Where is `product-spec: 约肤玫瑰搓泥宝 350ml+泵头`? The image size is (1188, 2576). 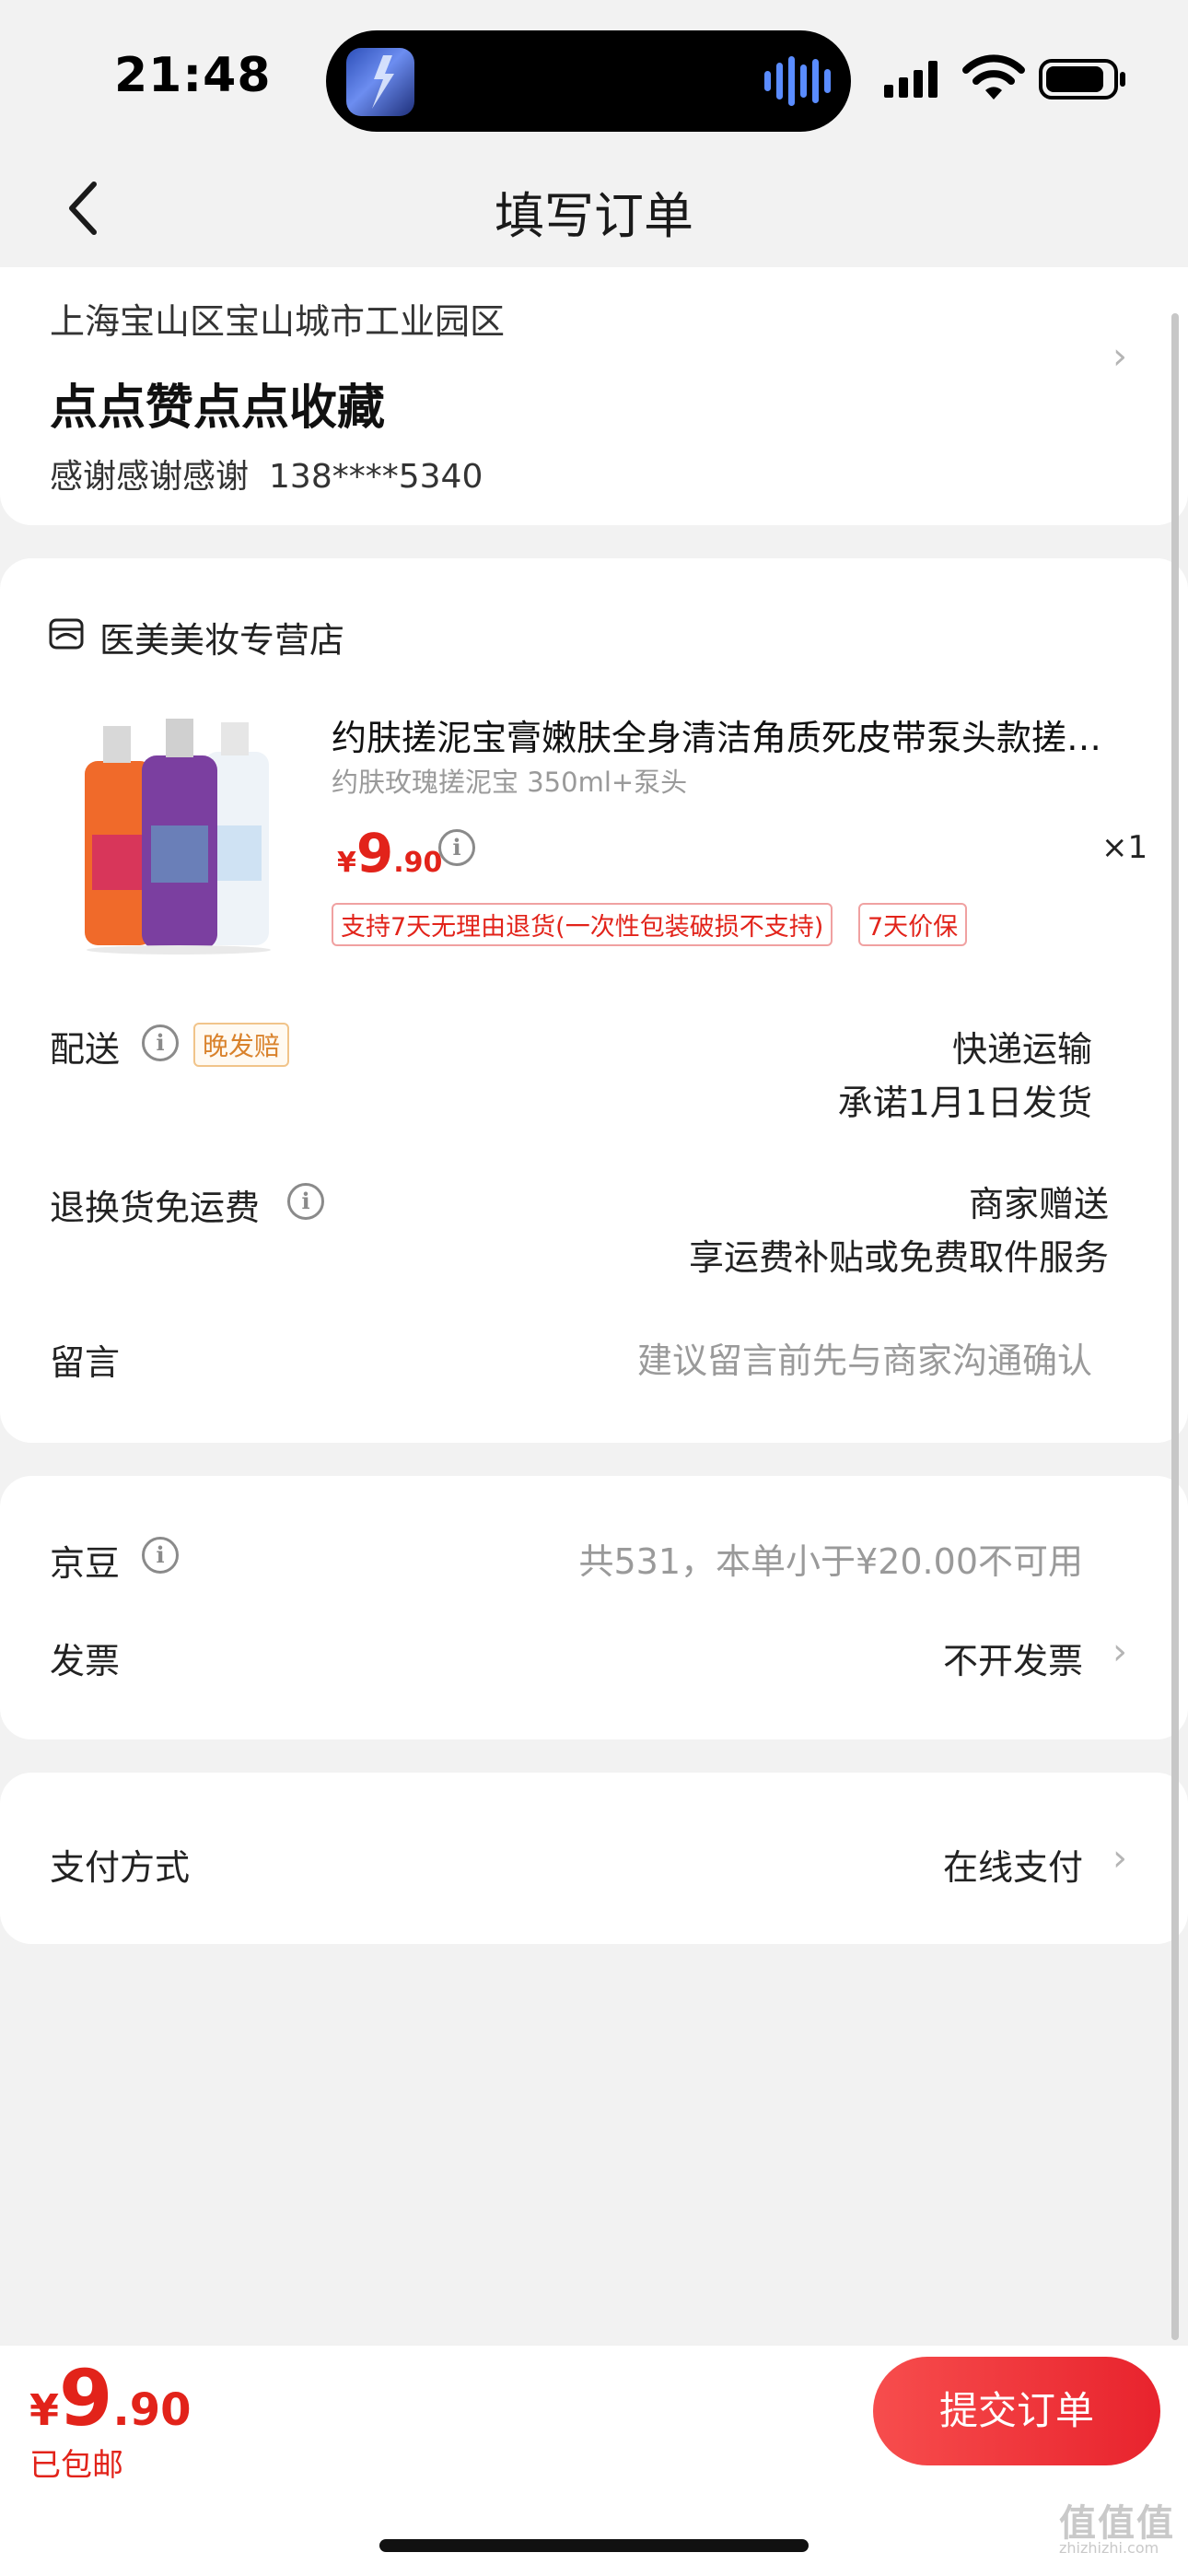
product-spec: 约肤玫瑰搓泥宝 350ml+泵头 is located at coordinates (510, 780).